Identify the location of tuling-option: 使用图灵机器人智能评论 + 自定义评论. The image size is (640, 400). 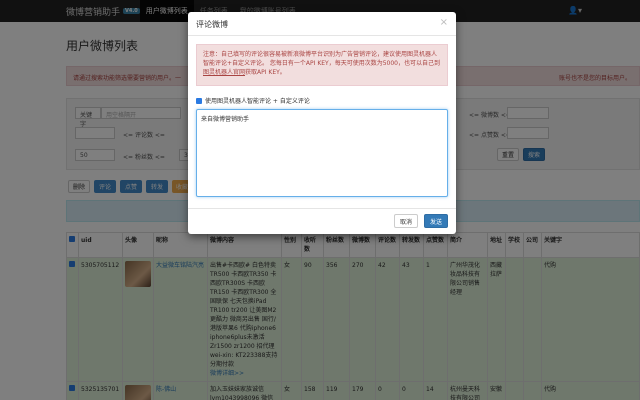
(322, 100).